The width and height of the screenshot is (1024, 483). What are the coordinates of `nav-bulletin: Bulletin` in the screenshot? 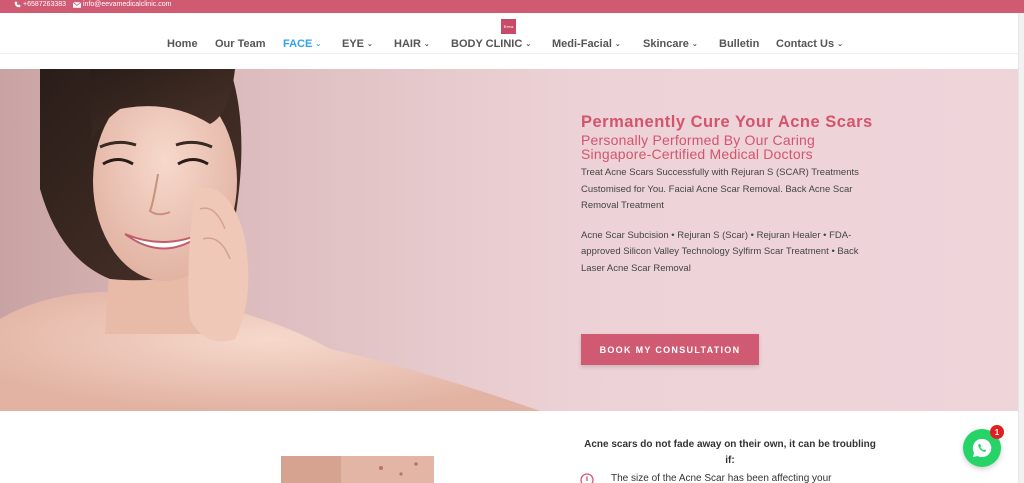 It's located at (739, 44).